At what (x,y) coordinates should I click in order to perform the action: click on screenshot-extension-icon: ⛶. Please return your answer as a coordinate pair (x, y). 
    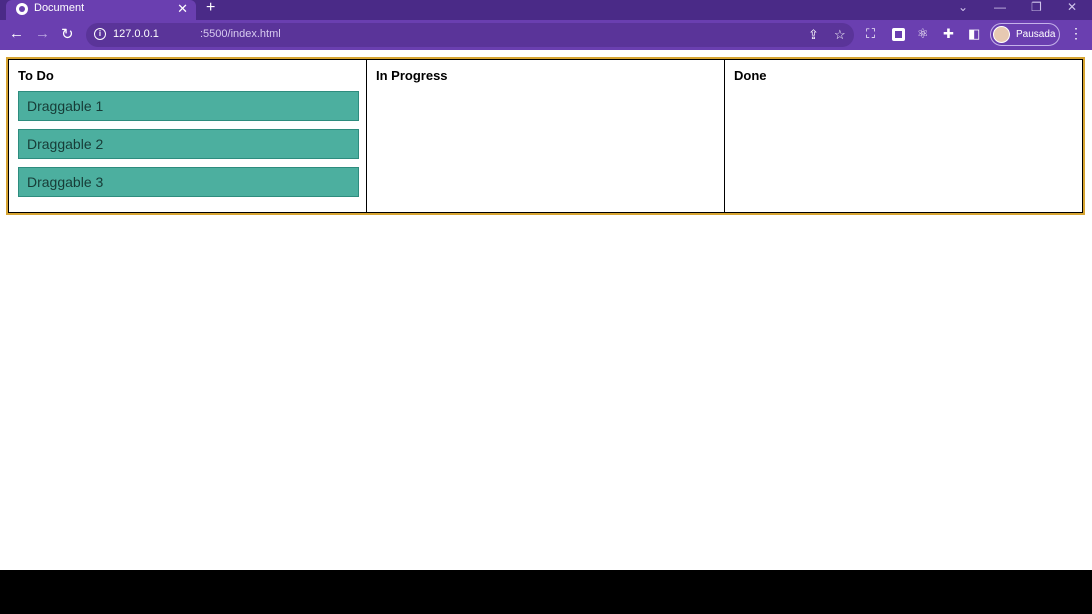
    Looking at the image, I should click on (870, 34).